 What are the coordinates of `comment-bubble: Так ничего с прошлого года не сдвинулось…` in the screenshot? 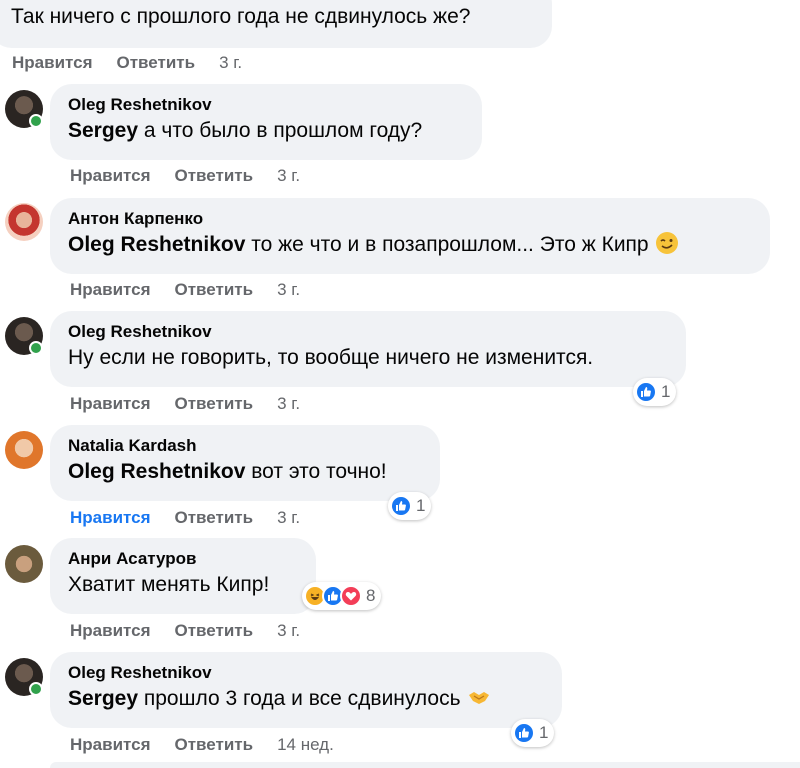 It's located at (276, 24).